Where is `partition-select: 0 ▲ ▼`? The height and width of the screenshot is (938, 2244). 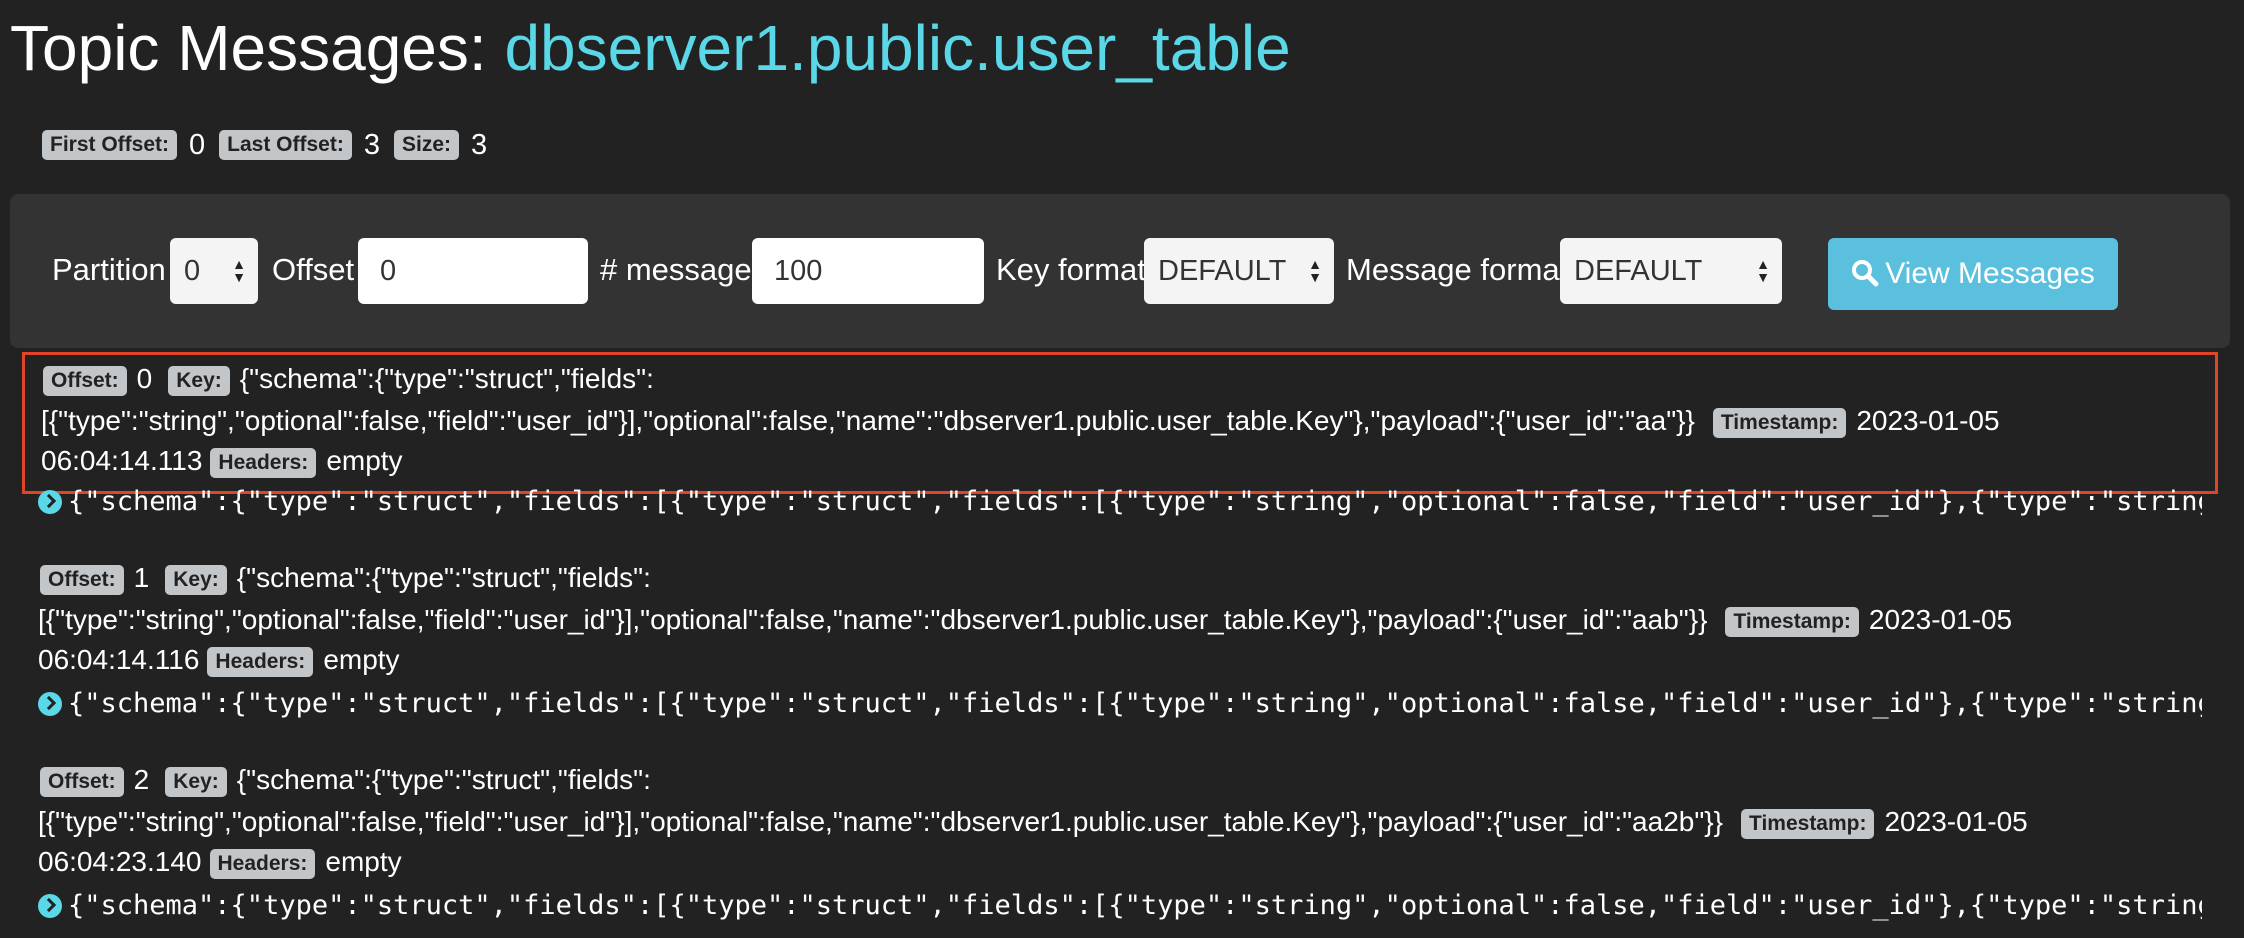
partition-select: 0 ▲ ▼ is located at coordinates (214, 271).